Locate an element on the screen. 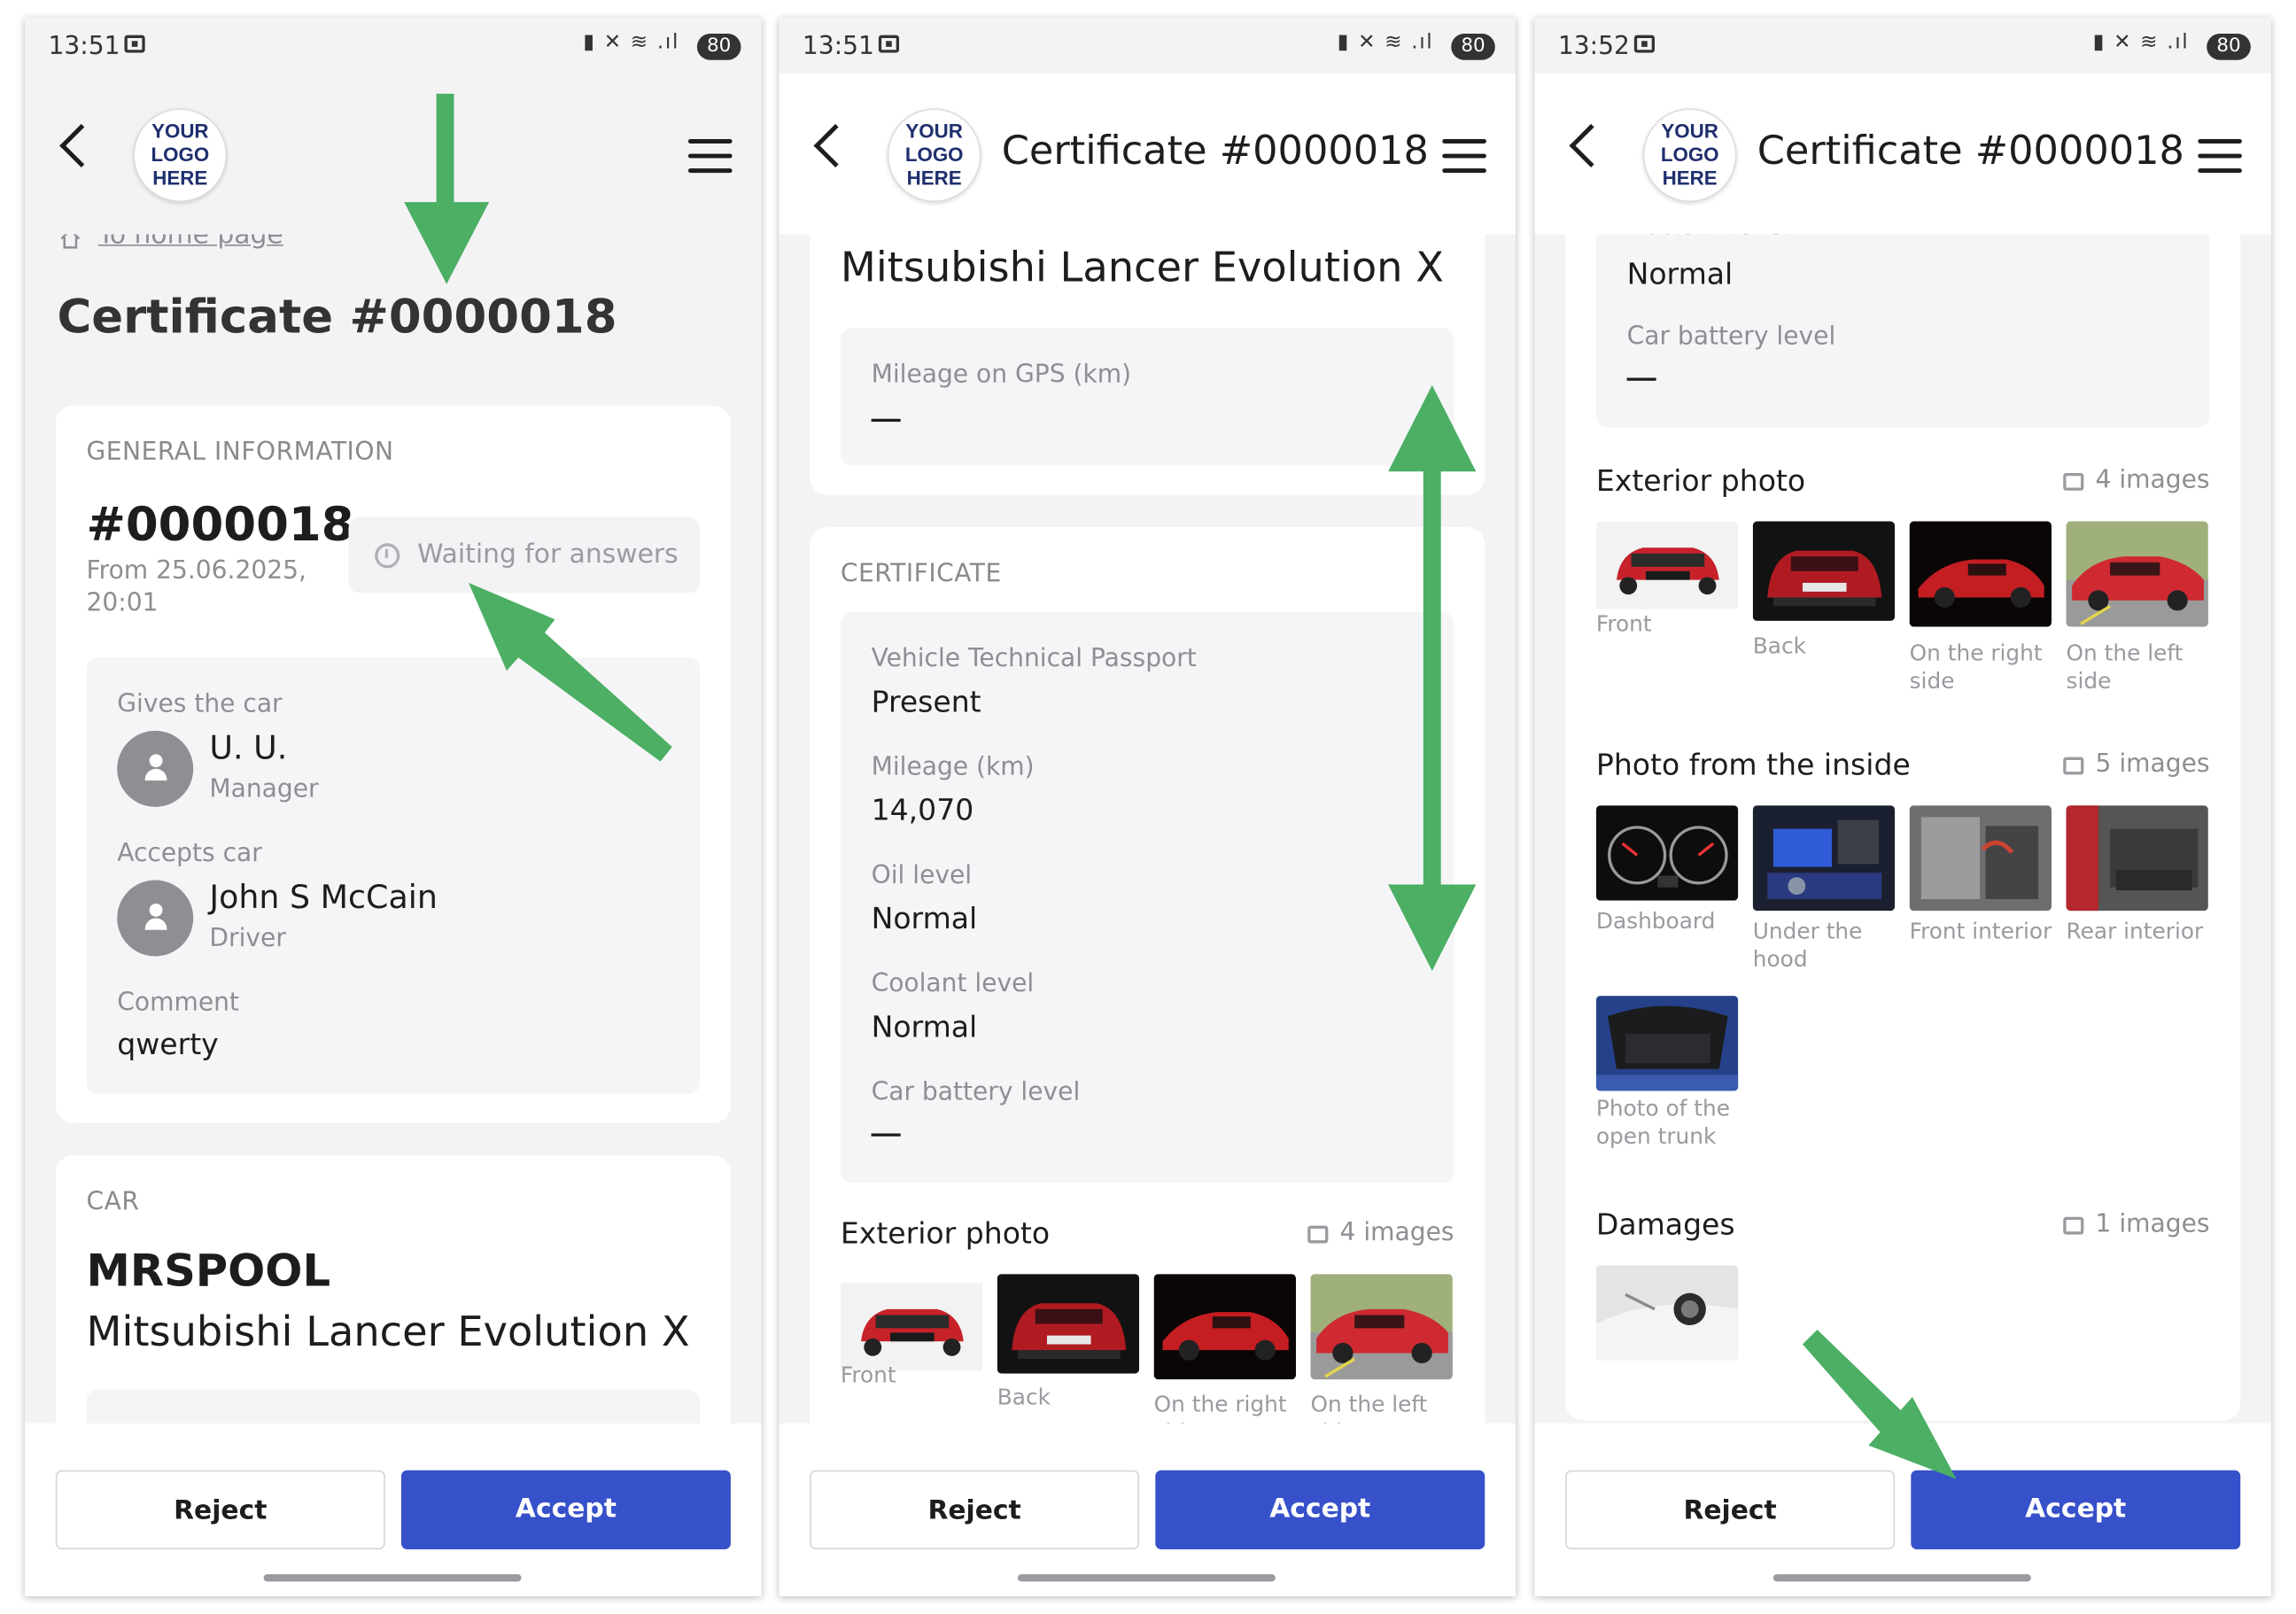 The width and height of the screenshot is (2296, 1614). logo-text: LOGO is located at coordinates (934, 155).